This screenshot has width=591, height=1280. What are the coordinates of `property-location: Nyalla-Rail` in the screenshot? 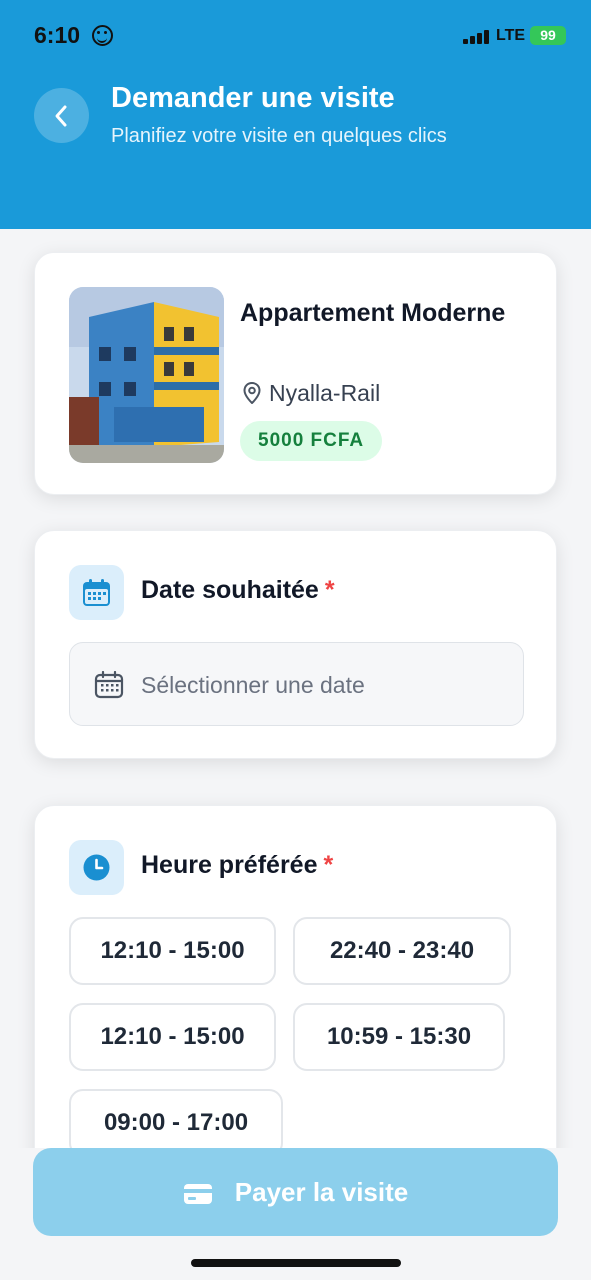 It's located at (311, 393).